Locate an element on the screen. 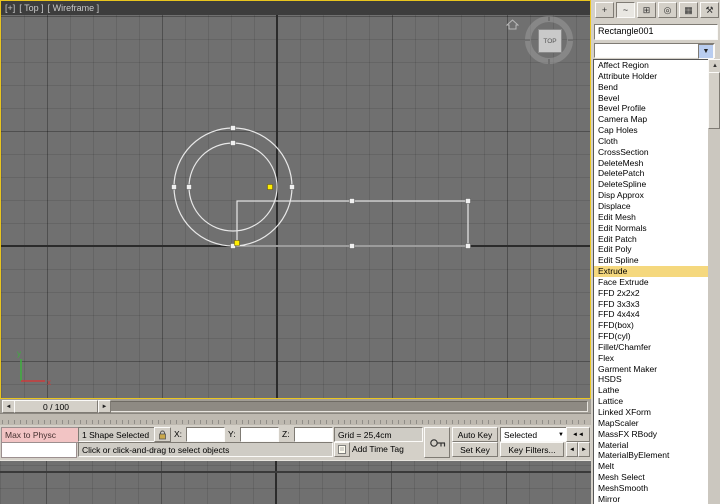 Image resolution: width=720 pixels, height=504 pixels. modifier-list-item: Lathe is located at coordinates (651, 390).